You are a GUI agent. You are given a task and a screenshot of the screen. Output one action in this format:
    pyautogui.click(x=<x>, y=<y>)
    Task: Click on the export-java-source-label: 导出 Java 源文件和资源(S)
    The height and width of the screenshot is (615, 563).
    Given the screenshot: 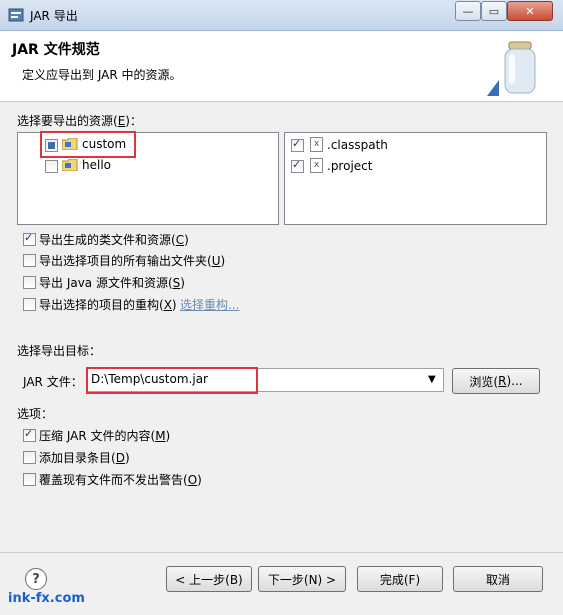 What is the action you would take?
    pyautogui.click(x=112, y=283)
    